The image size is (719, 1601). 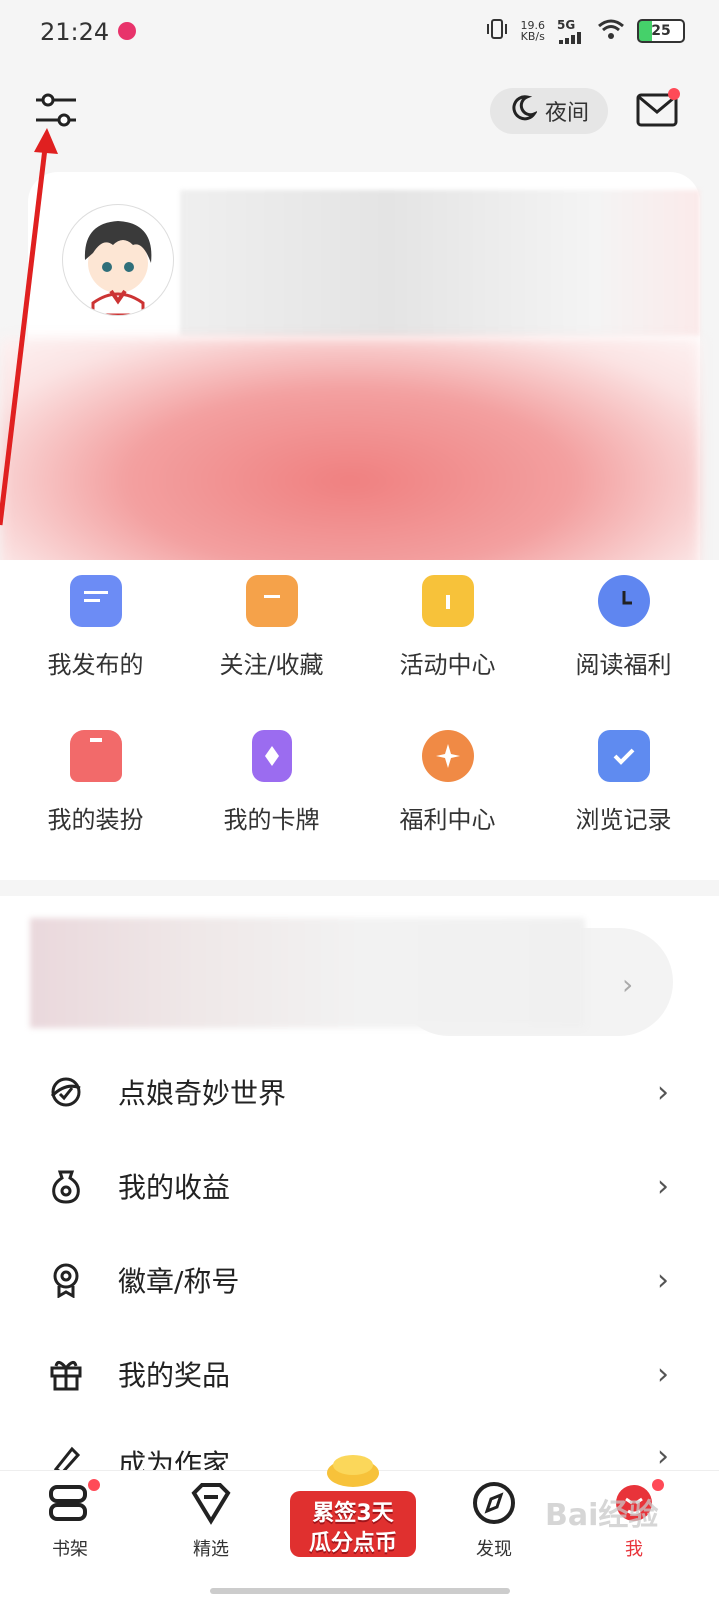 I want to click on night-mode-button: 夜间, so click(x=549, y=111).